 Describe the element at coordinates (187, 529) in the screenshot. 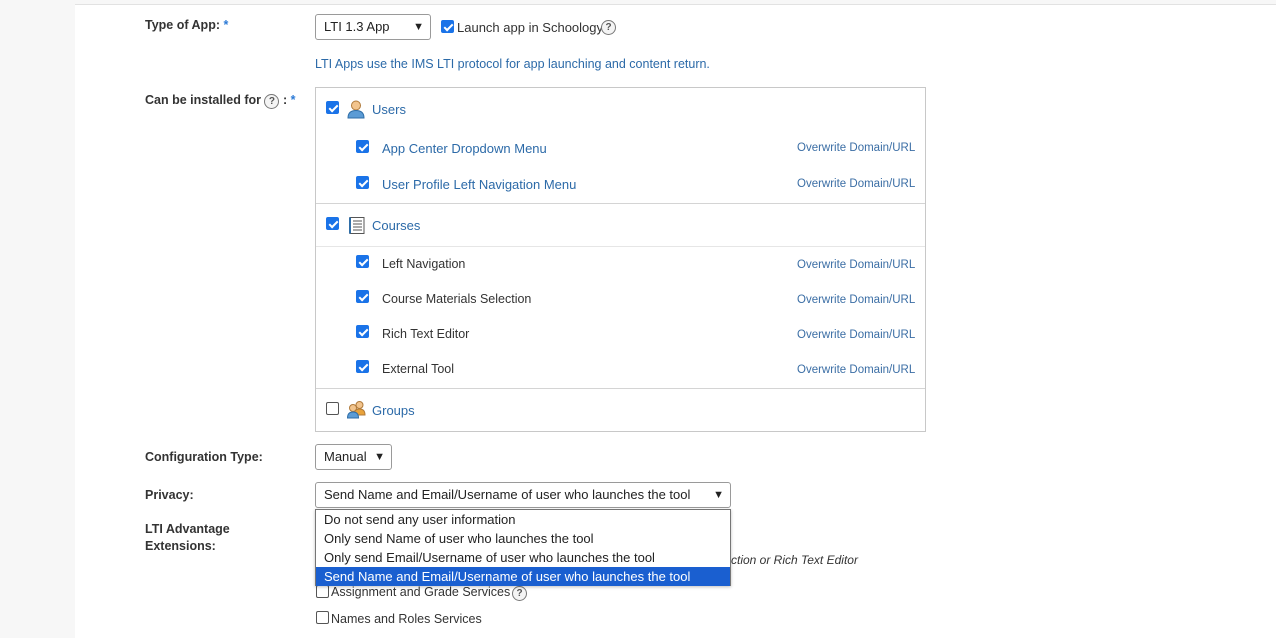

I see `lti-advantage-label-line1: LTI Advantage` at that location.